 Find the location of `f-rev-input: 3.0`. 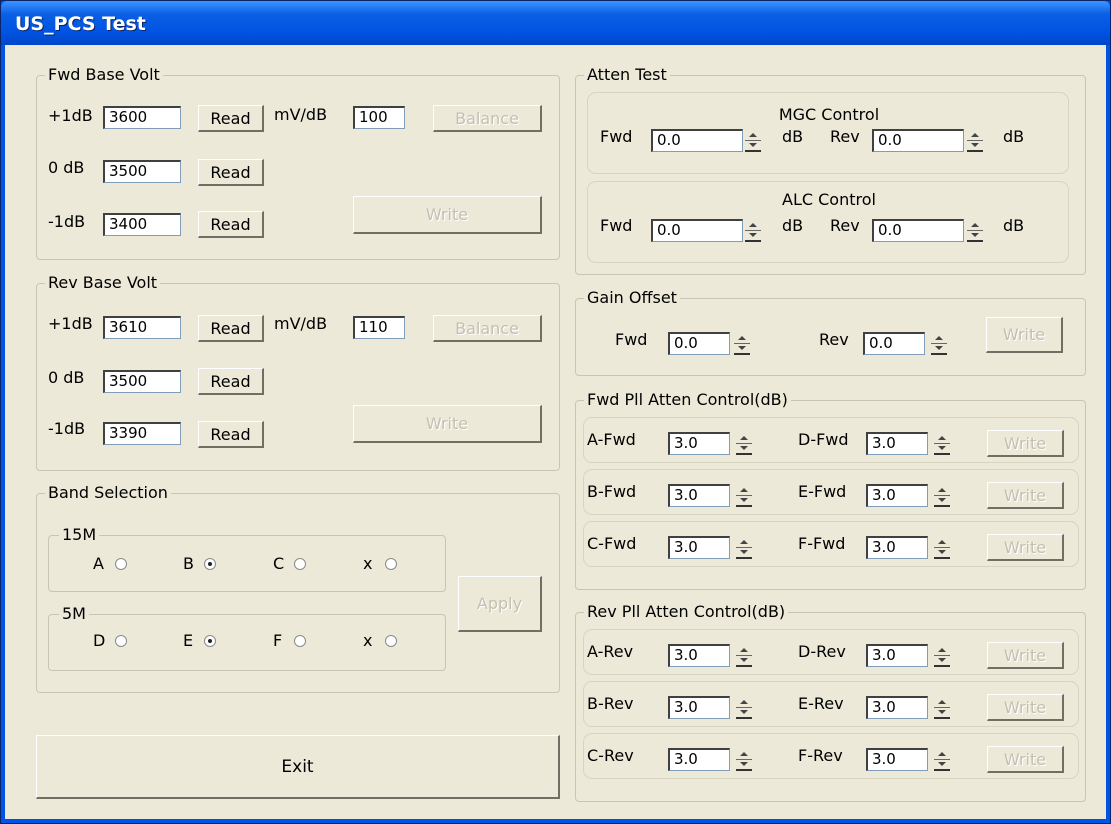

f-rev-input: 3.0 is located at coordinates (897, 759).